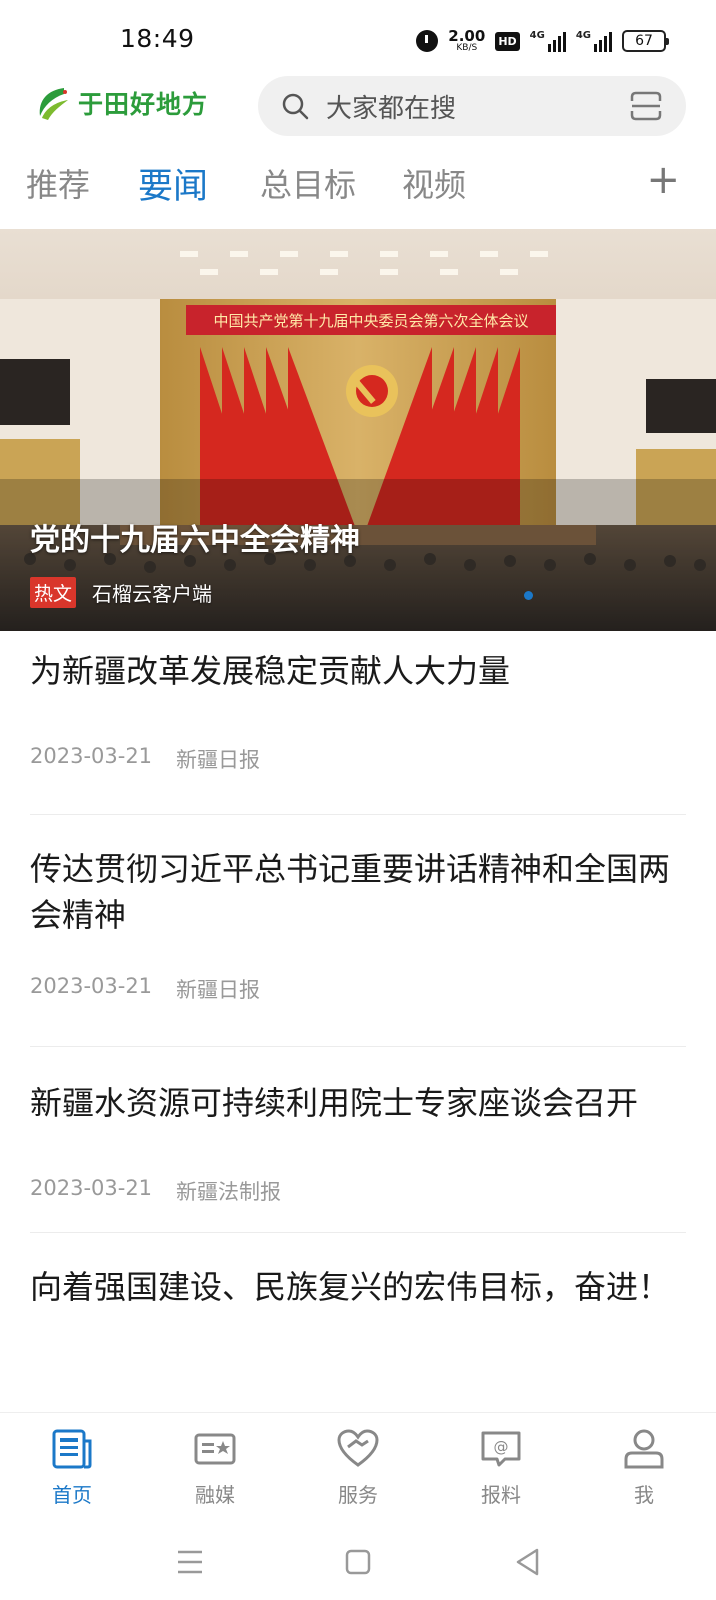 Image resolution: width=716 pixels, height=1600 pixels. What do you see at coordinates (72, 1449) in the screenshot?
I see `home-news-icon` at bounding box center [72, 1449].